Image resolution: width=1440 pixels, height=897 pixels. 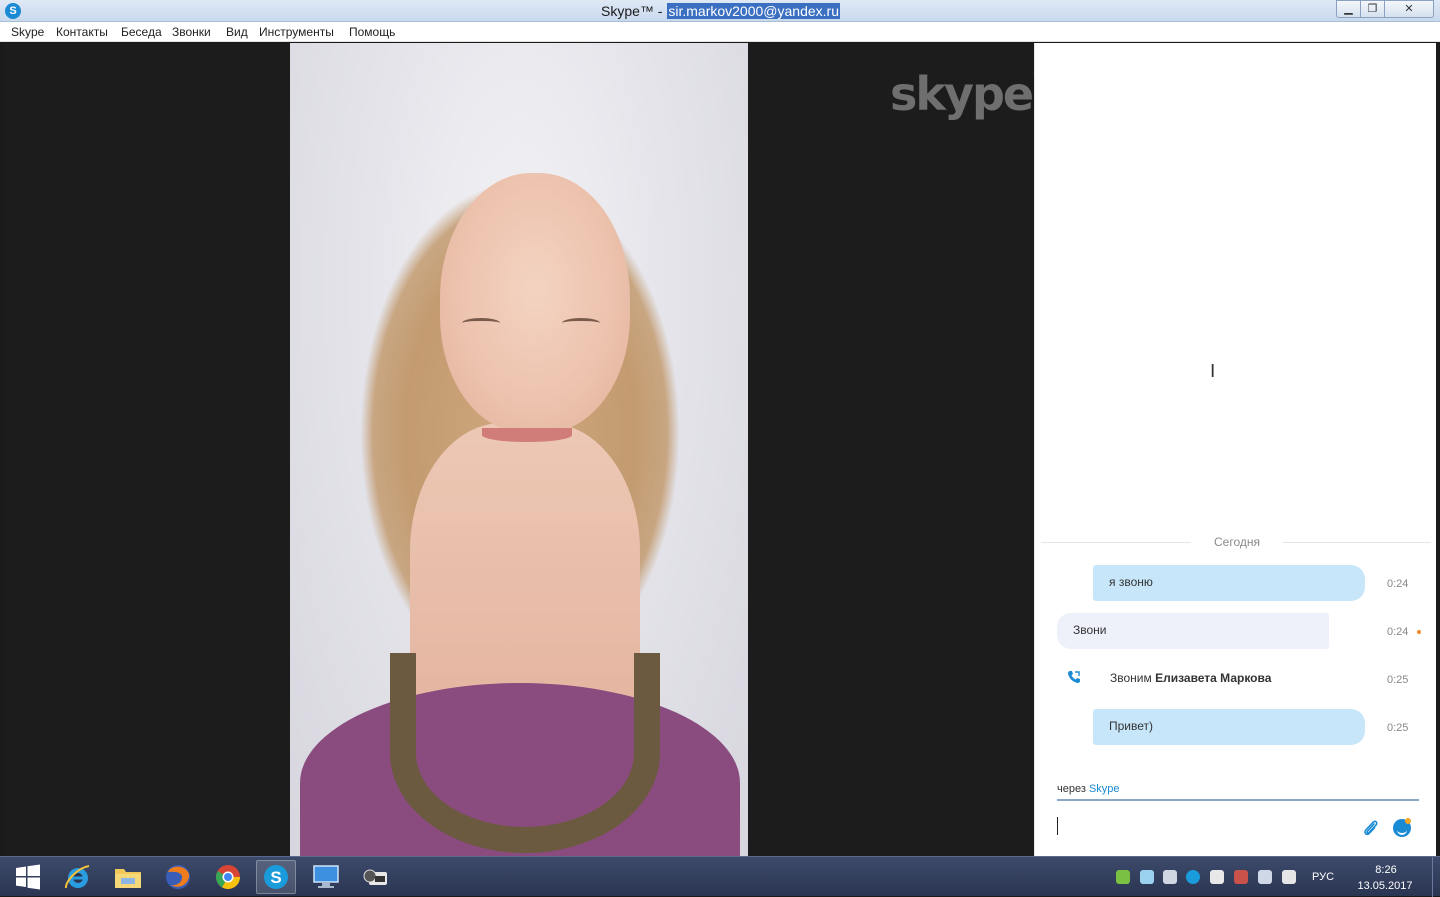 What do you see at coordinates (1202, 828) in the screenshot?
I see `message-input` at bounding box center [1202, 828].